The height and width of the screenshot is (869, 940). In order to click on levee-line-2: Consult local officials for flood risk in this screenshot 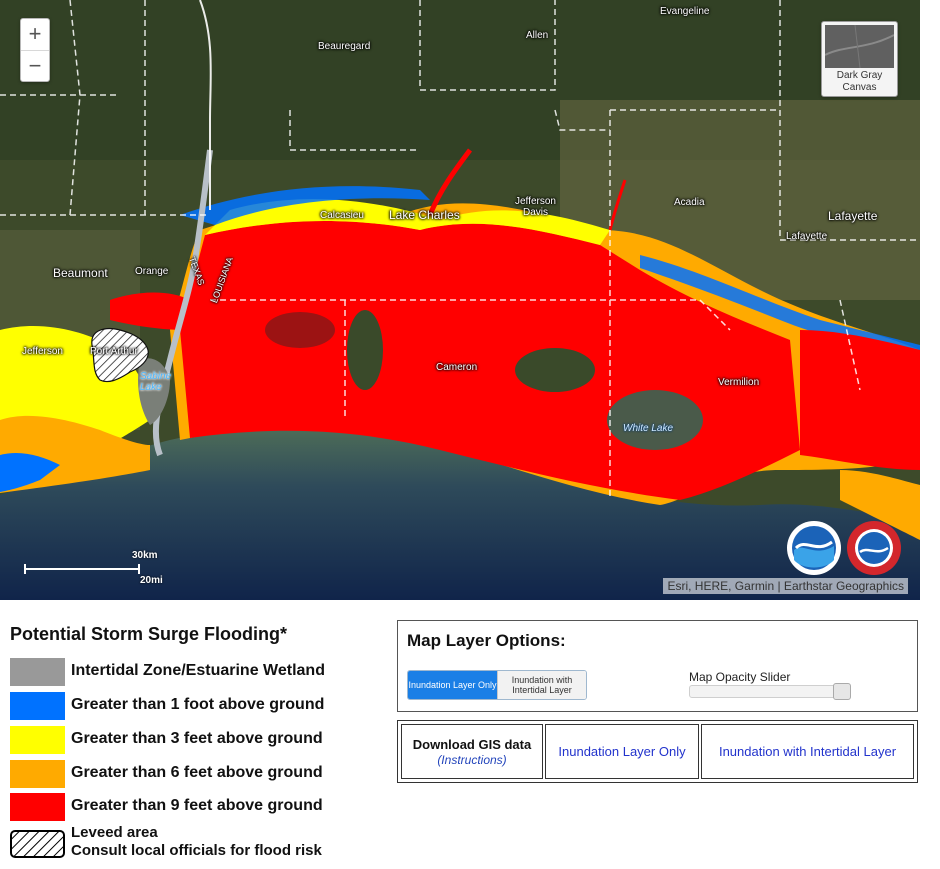, I will do `click(196, 850)`.